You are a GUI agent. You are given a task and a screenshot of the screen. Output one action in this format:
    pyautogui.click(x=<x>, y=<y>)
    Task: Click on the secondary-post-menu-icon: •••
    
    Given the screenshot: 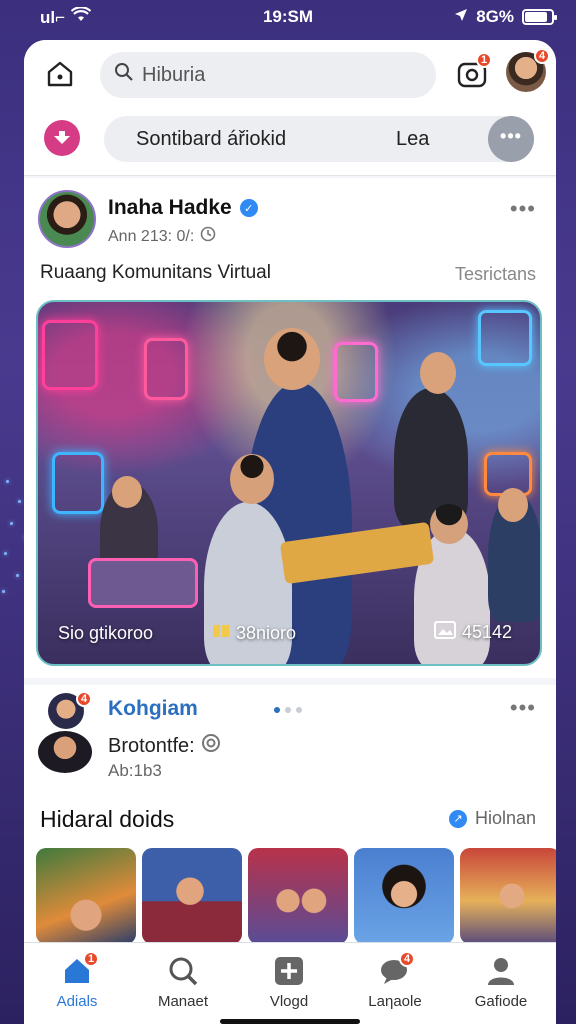 What is the action you would take?
    pyautogui.click(x=523, y=708)
    